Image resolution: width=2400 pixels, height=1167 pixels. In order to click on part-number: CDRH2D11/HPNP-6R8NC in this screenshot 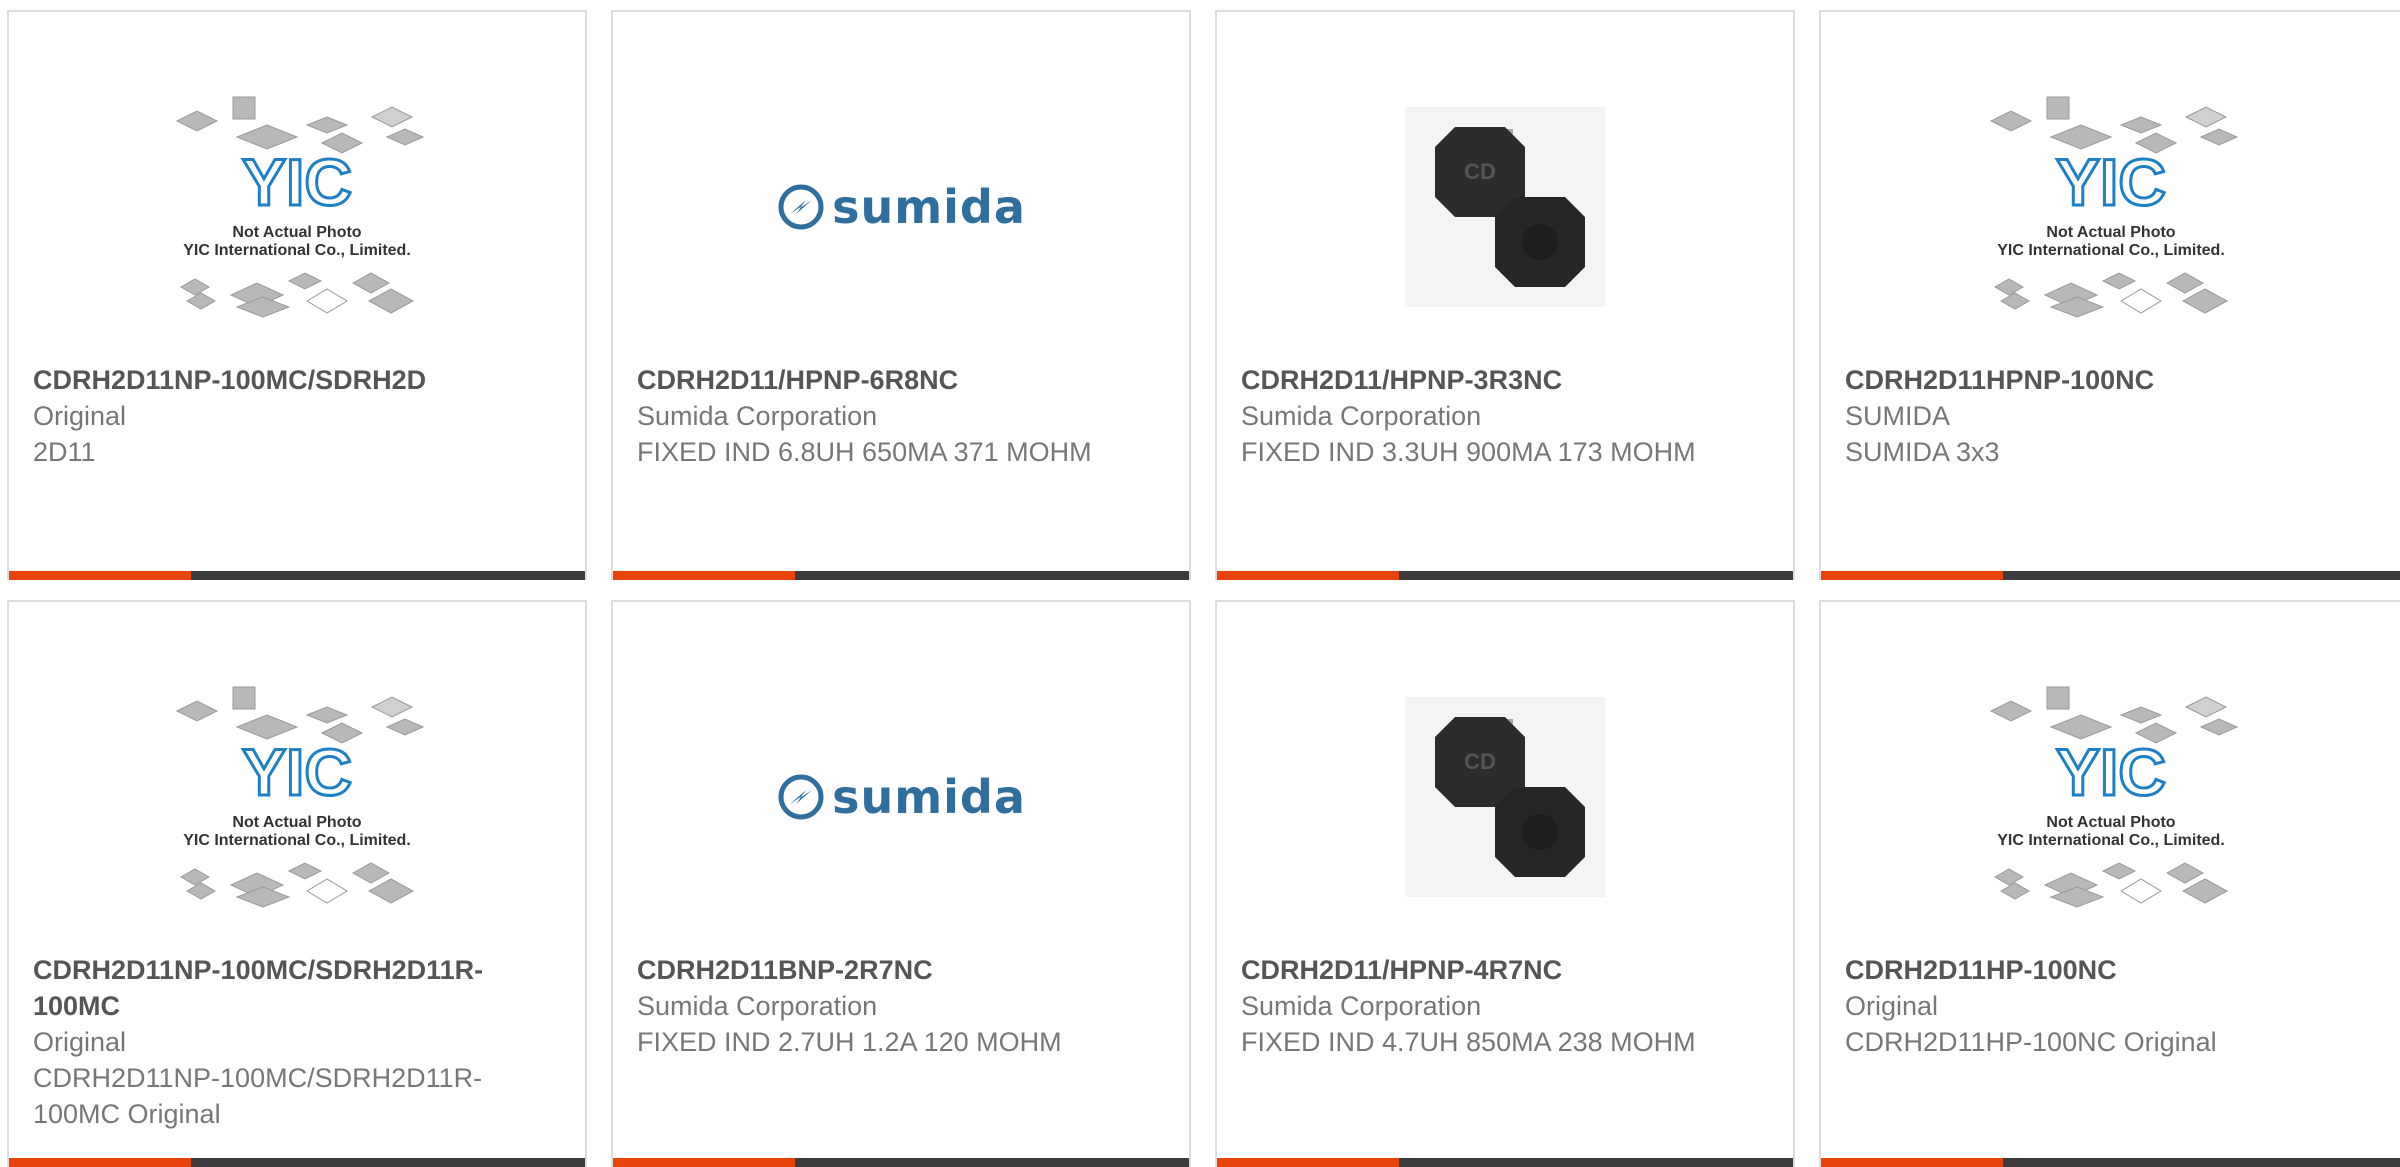, I will do `click(901, 380)`.